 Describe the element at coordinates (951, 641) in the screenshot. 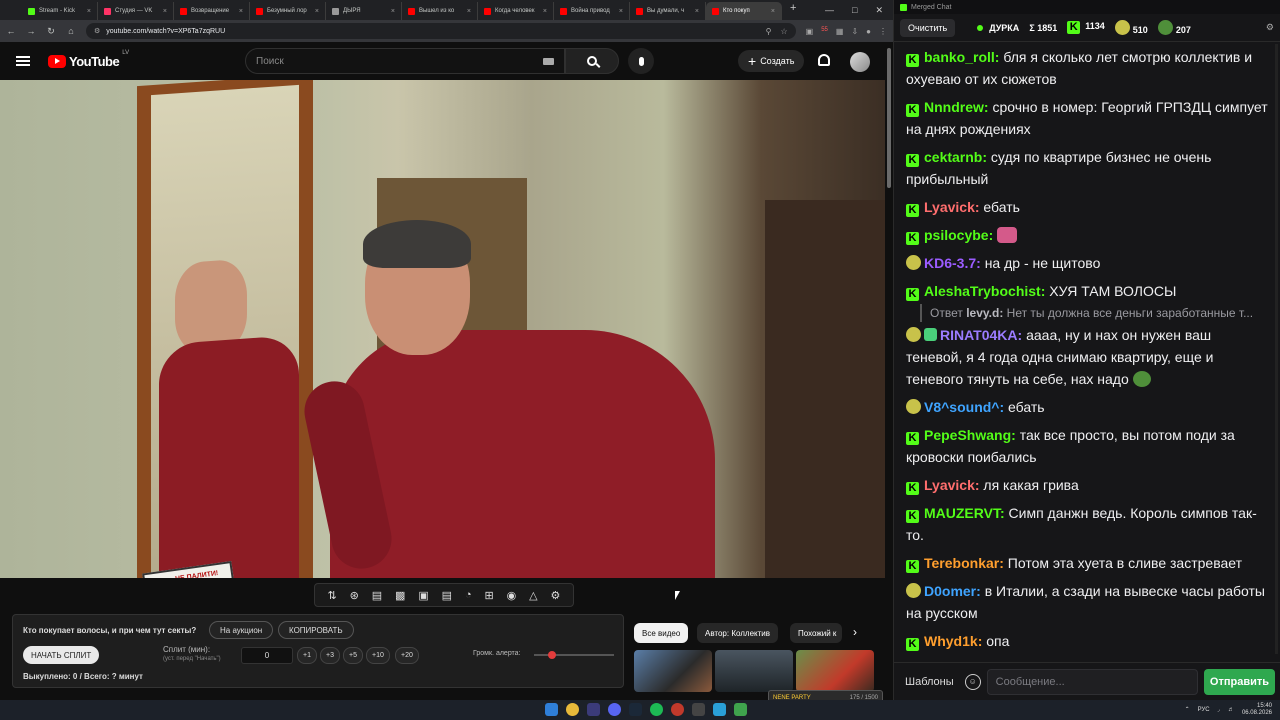

I see `chat-username: Whyd1k` at that location.